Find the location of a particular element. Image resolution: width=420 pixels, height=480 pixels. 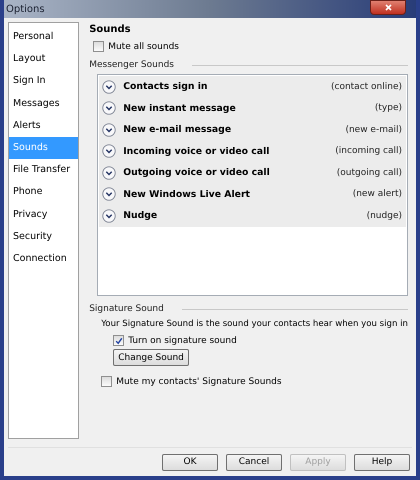

sidebar-item: Sign In is located at coordinates (43, 81).